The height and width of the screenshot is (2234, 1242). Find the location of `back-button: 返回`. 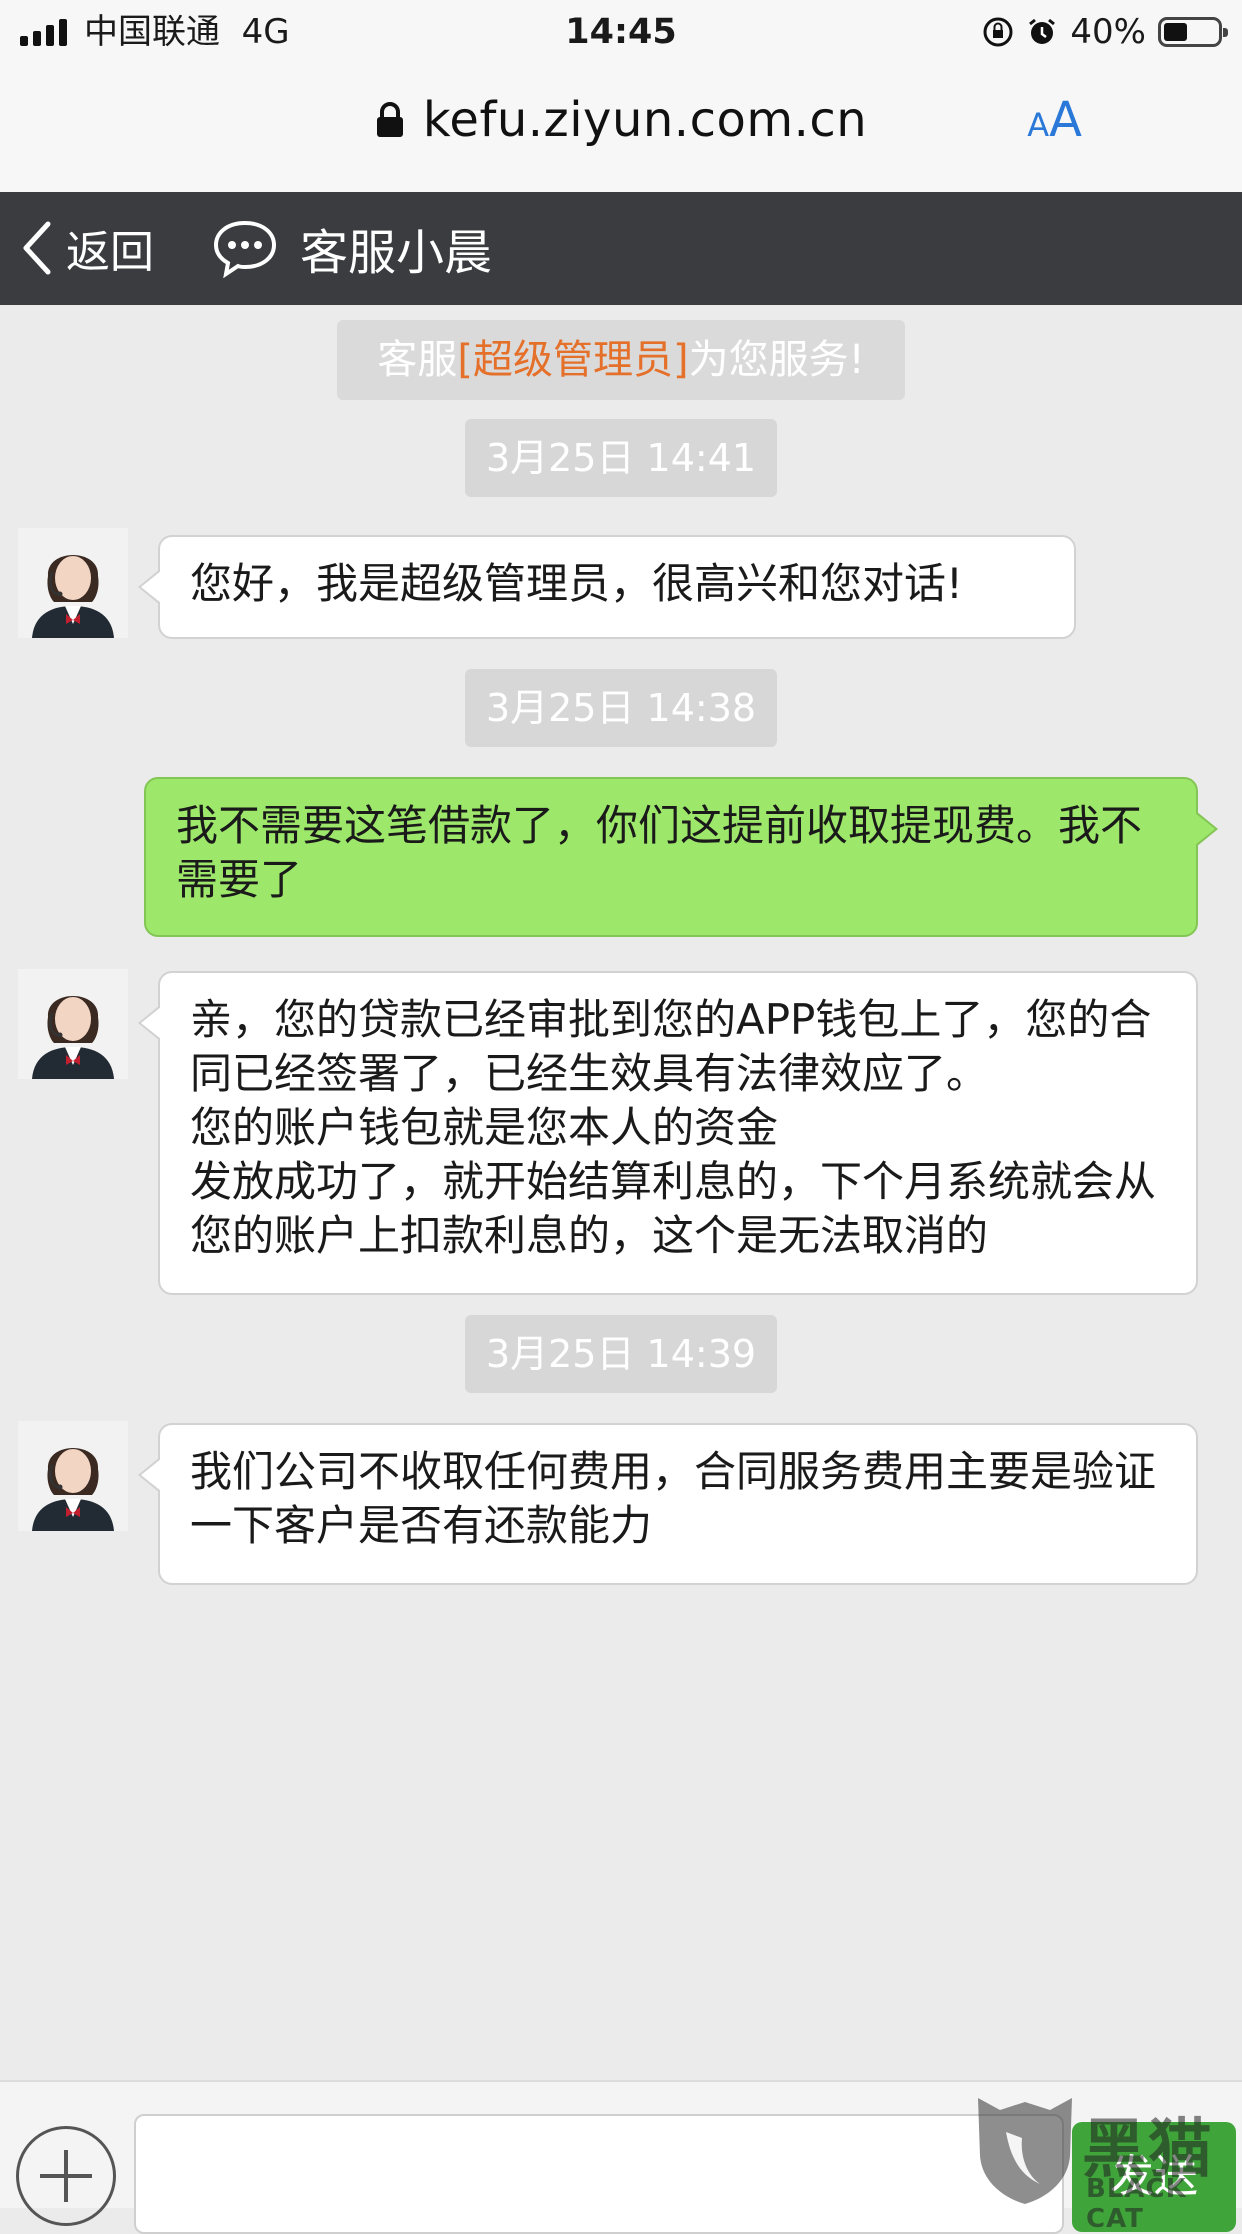

back-button: 返回 is located at coordinates (86, 248).